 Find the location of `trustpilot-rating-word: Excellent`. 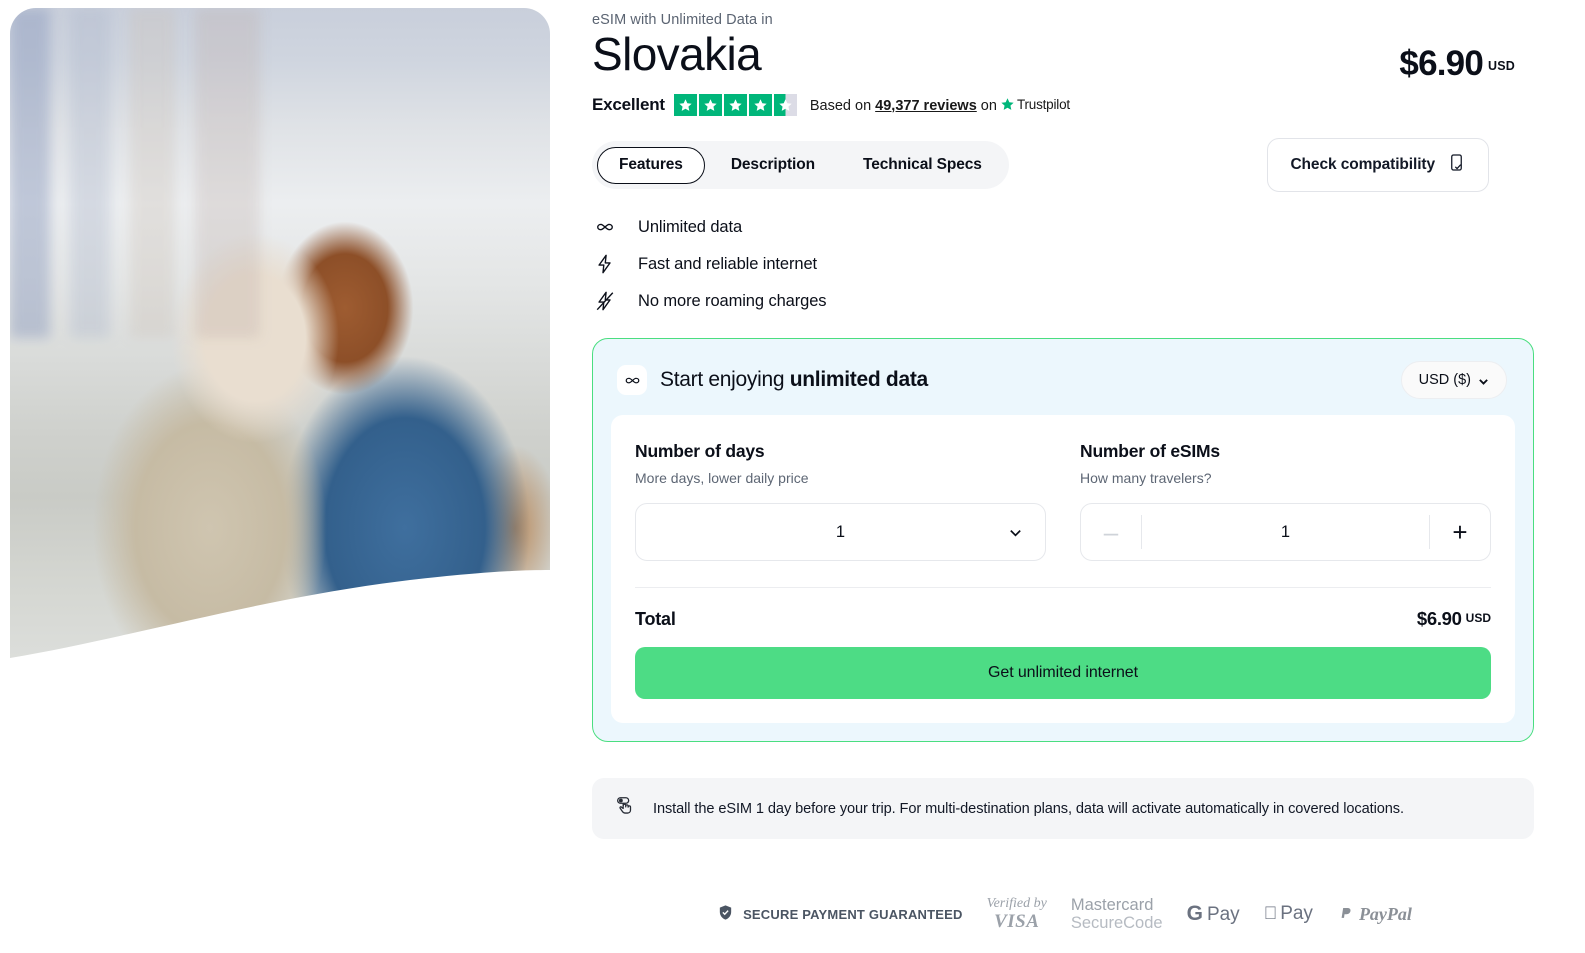

trustpilot-rating-word: Excellent is located at coordinates (628, 104).